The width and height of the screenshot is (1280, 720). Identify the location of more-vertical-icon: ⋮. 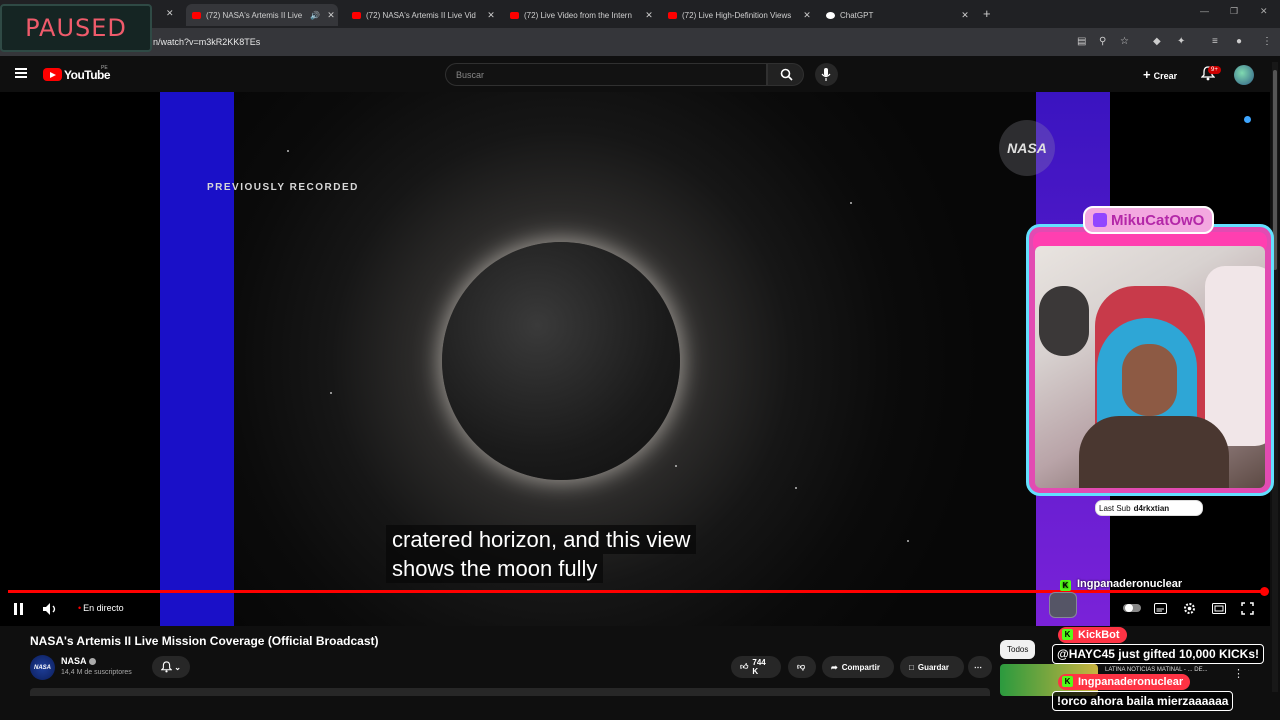
(1238, 673).